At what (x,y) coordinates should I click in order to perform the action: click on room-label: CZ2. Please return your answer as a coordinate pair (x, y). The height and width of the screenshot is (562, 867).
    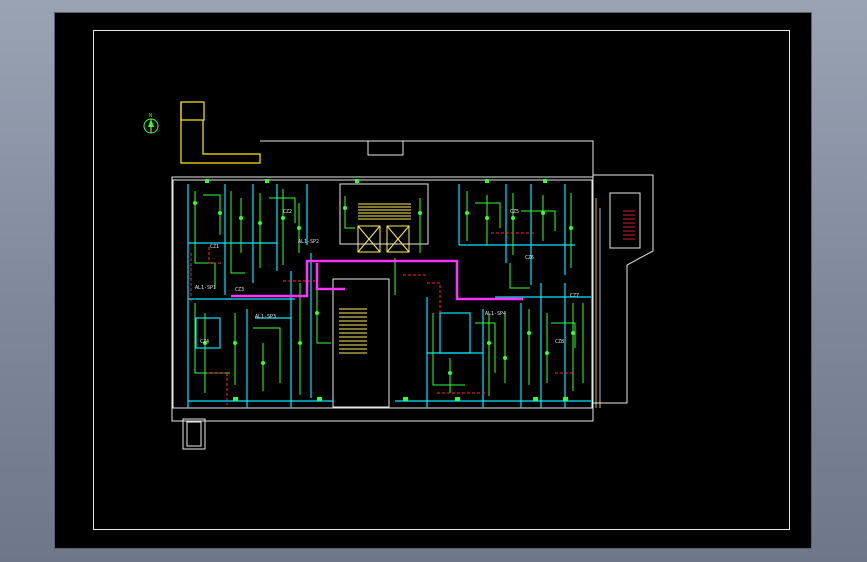
    Looking at the image, I should click on (287, 212).